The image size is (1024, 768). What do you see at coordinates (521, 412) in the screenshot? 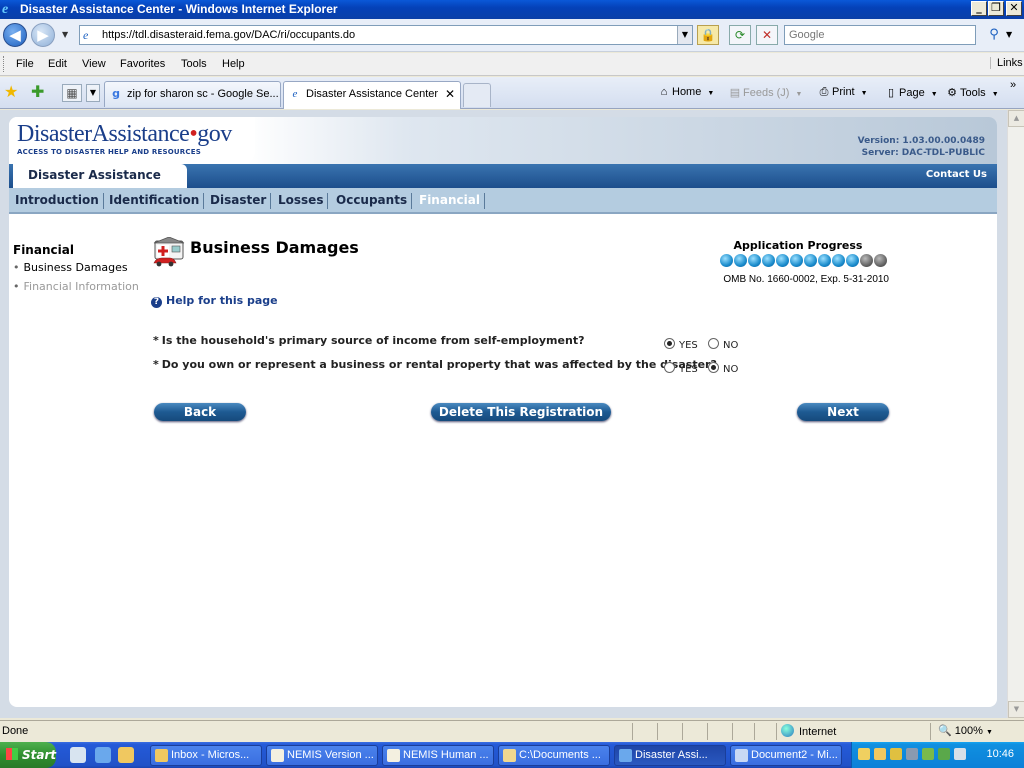
I see `delete-registration-button: Delete This Registration` at bounding box center [521, 412].